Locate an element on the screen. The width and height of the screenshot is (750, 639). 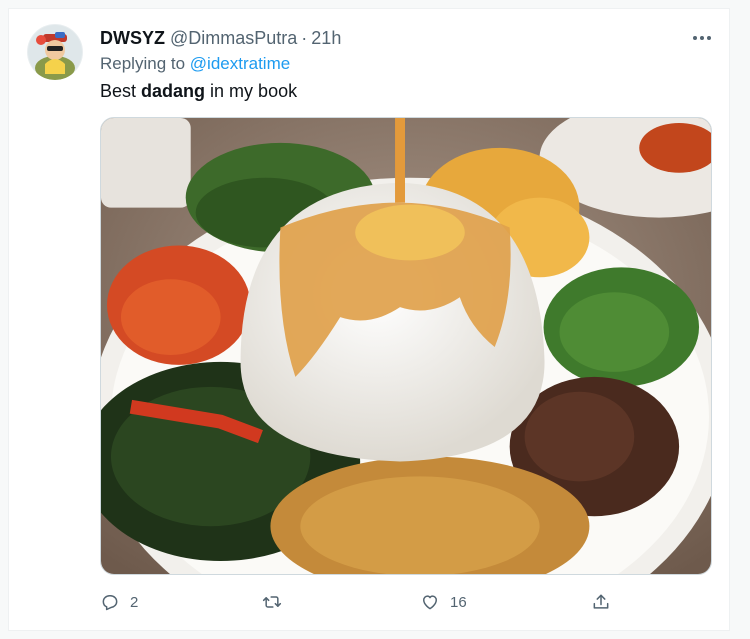
retweet-icon is located at coordinates (272, 602).